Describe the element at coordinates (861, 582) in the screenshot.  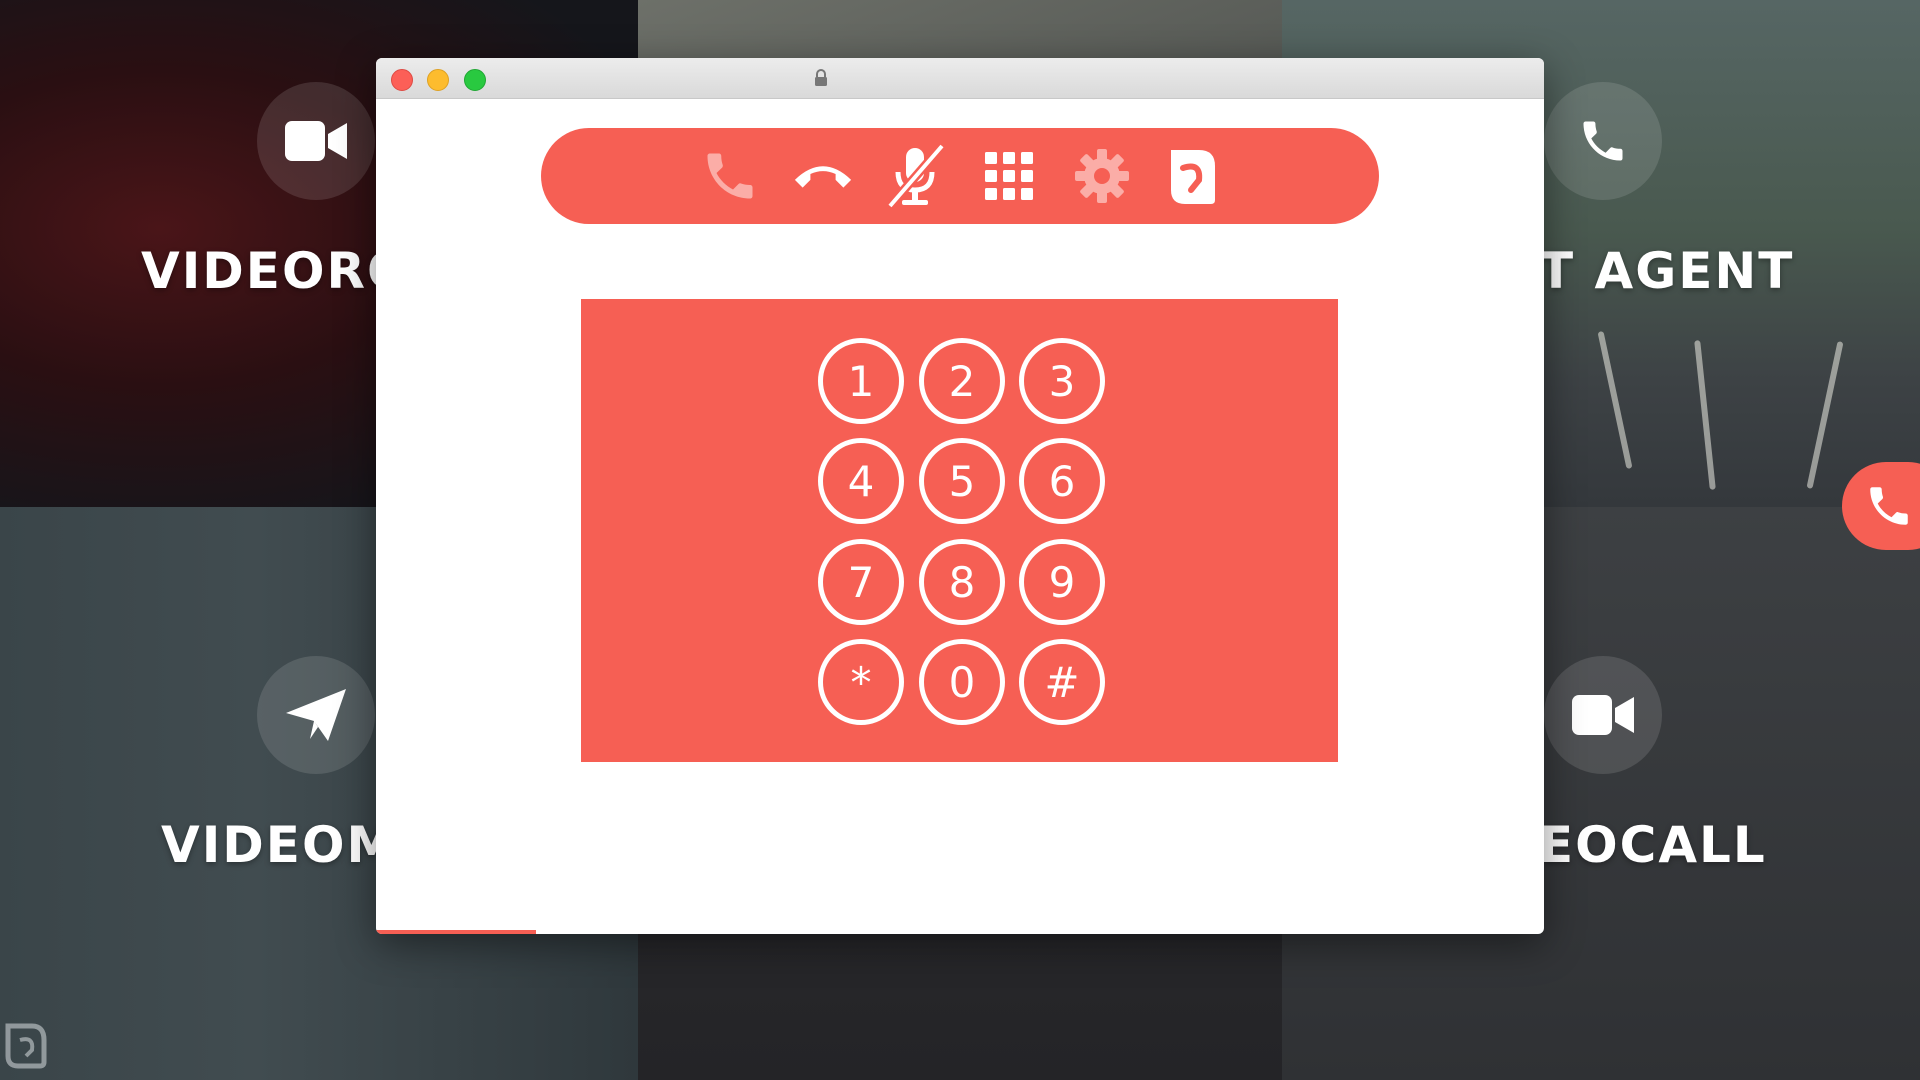
I see `dial-key-7: 7` at that location.